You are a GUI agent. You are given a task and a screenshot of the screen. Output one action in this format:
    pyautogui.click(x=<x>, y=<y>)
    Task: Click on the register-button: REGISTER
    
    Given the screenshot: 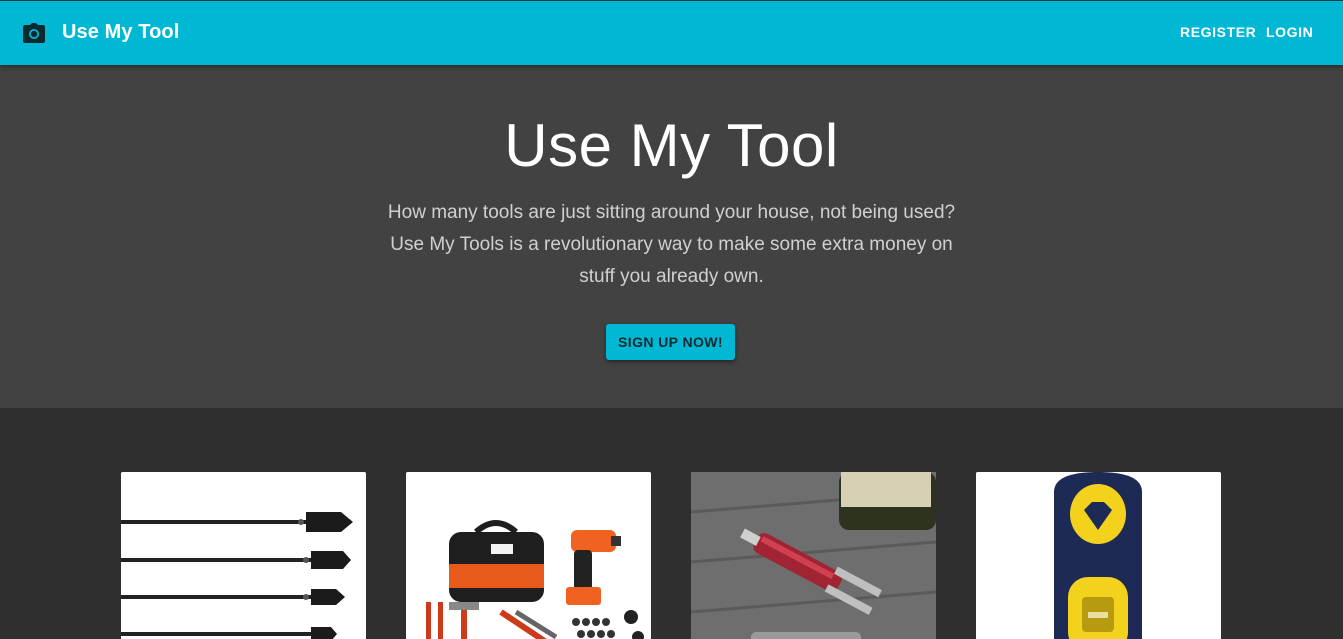 What is the action you would take?
    pyautogui.click(x=1218, y=32)
    